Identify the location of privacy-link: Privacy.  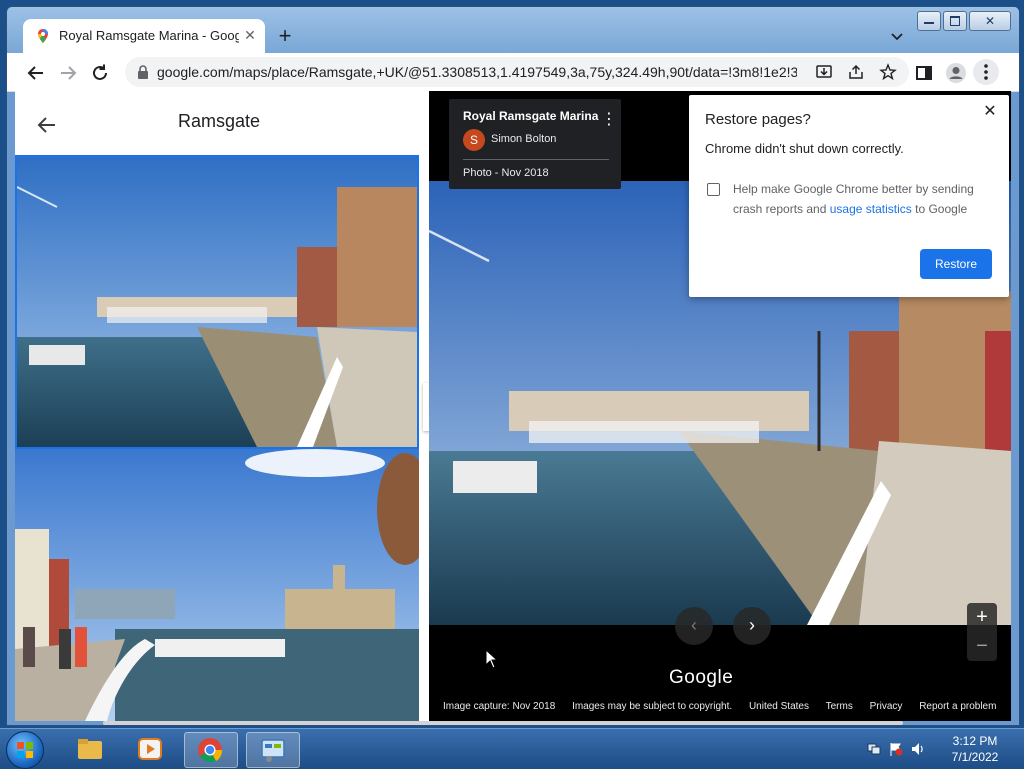
(886, 706).